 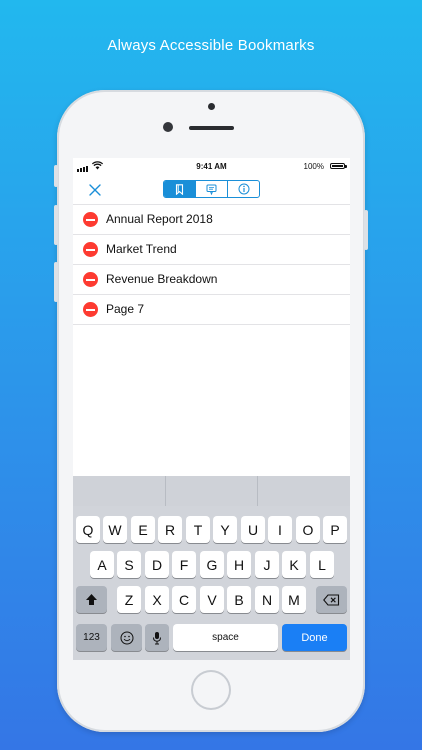 I want to click on view-segmented-control, so click(x=211, y=189).